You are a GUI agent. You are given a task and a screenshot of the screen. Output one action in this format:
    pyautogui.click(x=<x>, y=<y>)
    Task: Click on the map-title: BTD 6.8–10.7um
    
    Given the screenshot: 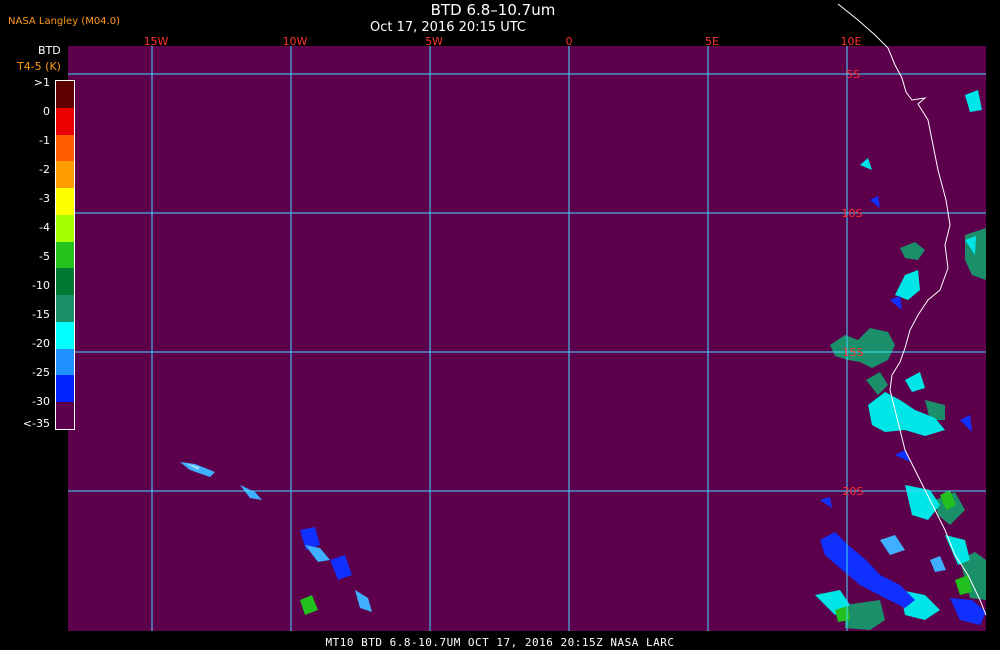 What is the action you would take?
    pyautogui.click(x=493, y=10)
    